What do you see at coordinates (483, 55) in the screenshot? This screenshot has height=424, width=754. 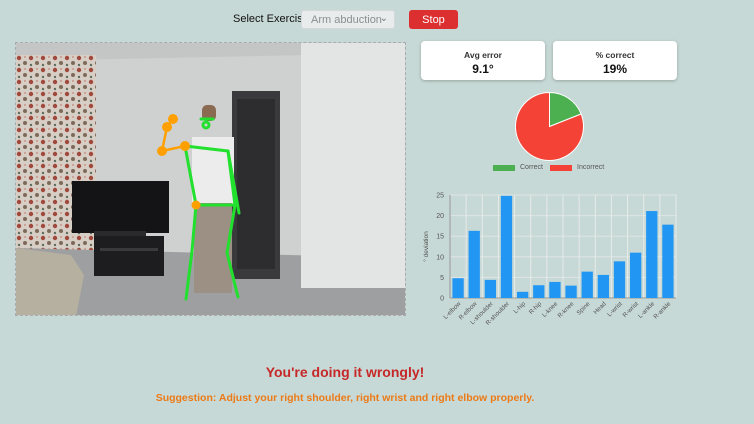 I see `avg-error-title: Avg error` at bounding box center [483, 55].